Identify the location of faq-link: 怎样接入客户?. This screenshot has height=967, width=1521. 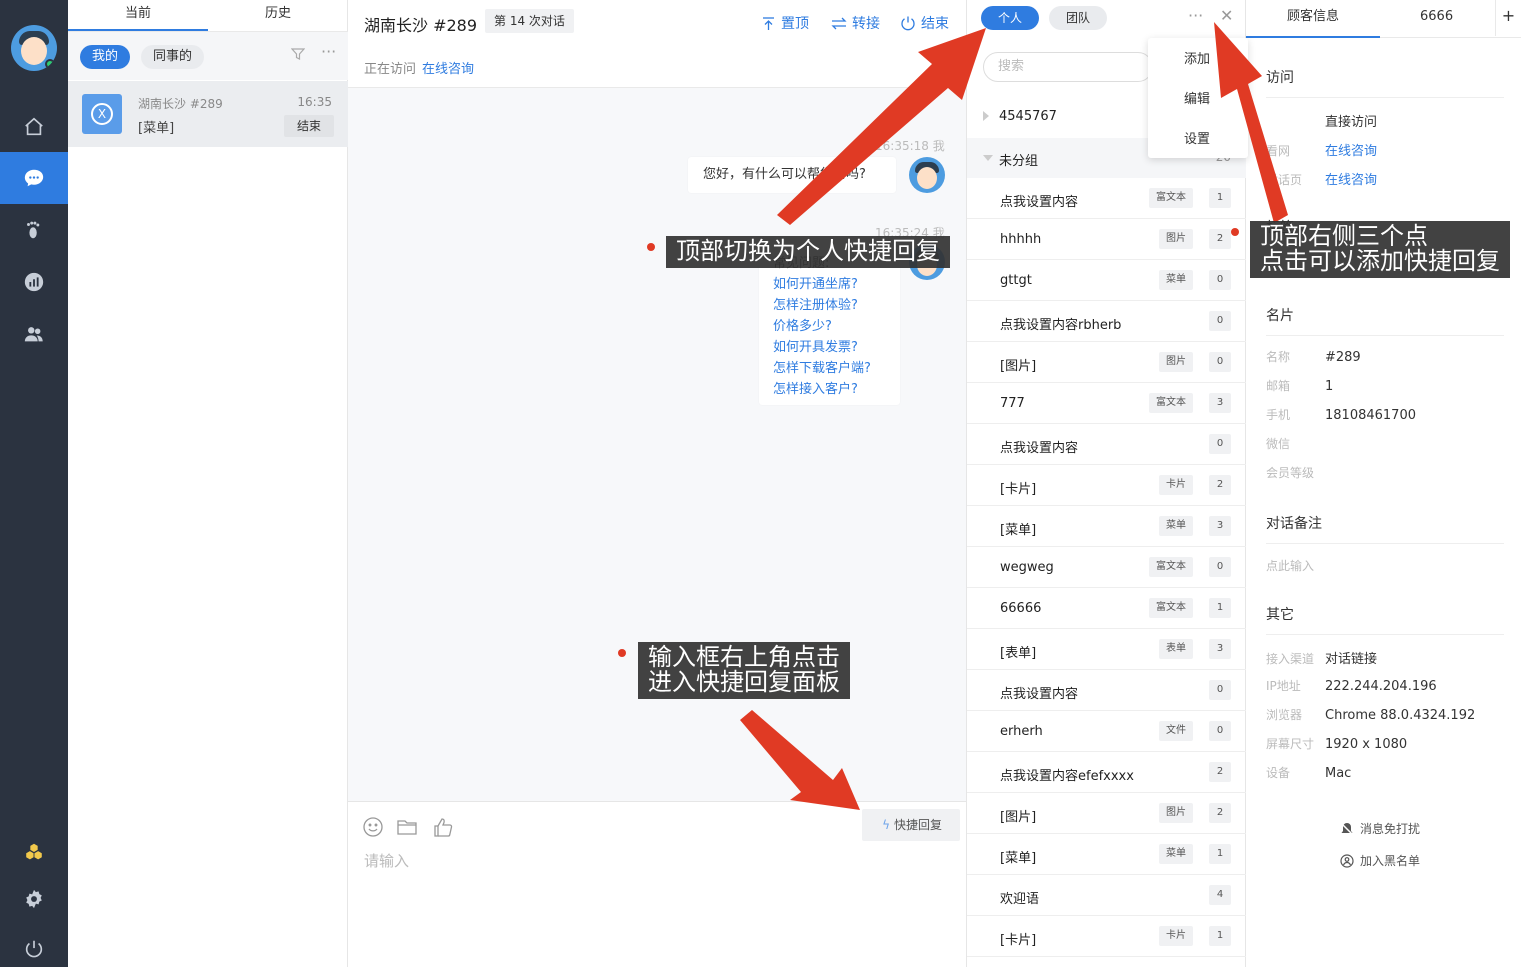
(829, 389).